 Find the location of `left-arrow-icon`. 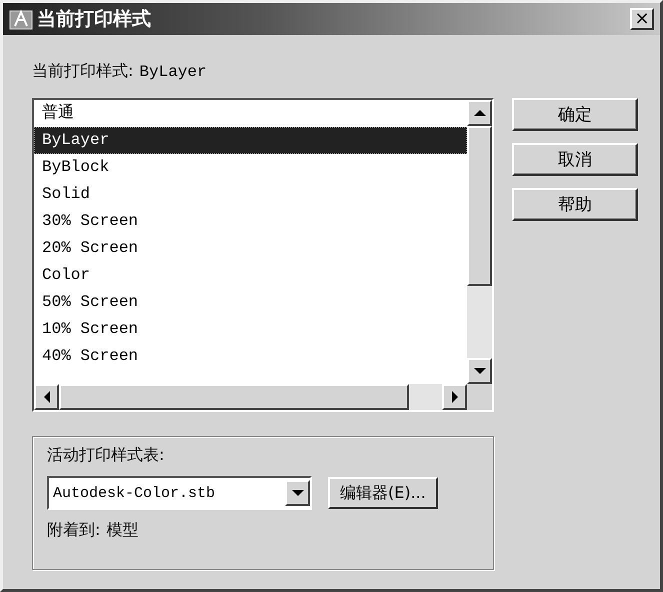

left-arrow-icon is located at coordinates (47, 397).